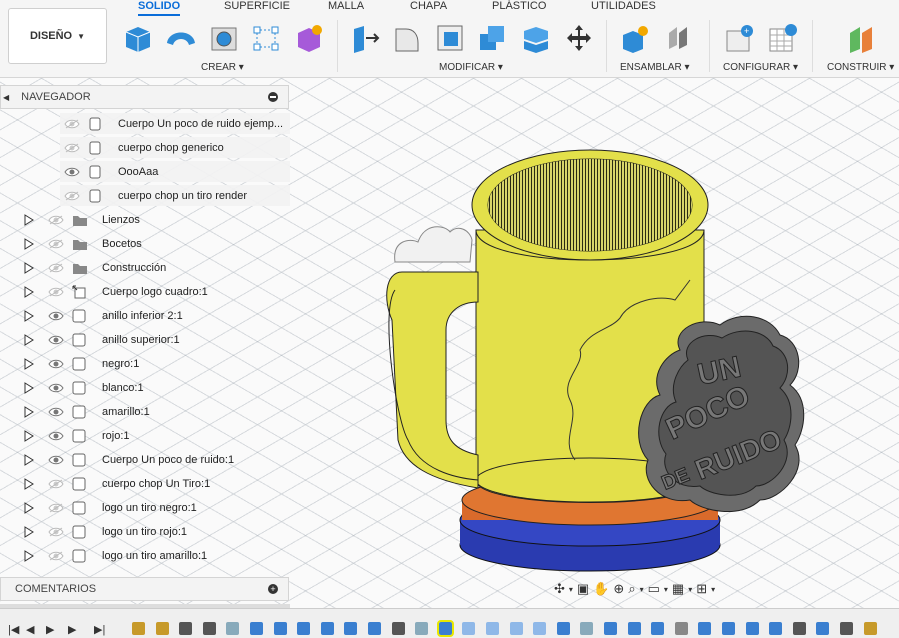  I want to click on group-ensamblar: ENSAMBLAR ▾, so click(655, 67).